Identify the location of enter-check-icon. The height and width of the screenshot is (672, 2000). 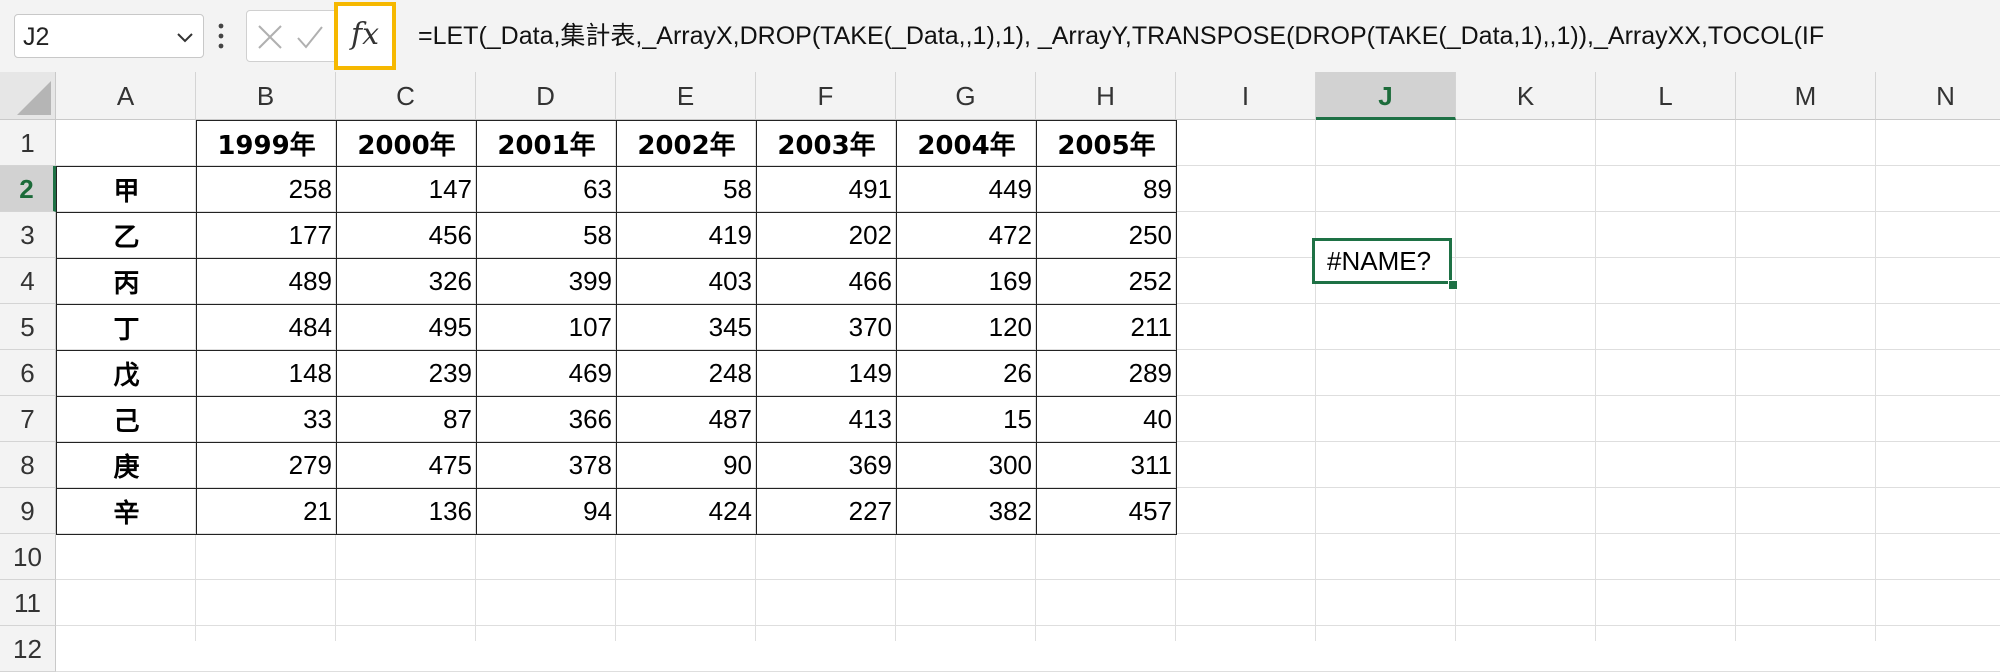
(310, 37).